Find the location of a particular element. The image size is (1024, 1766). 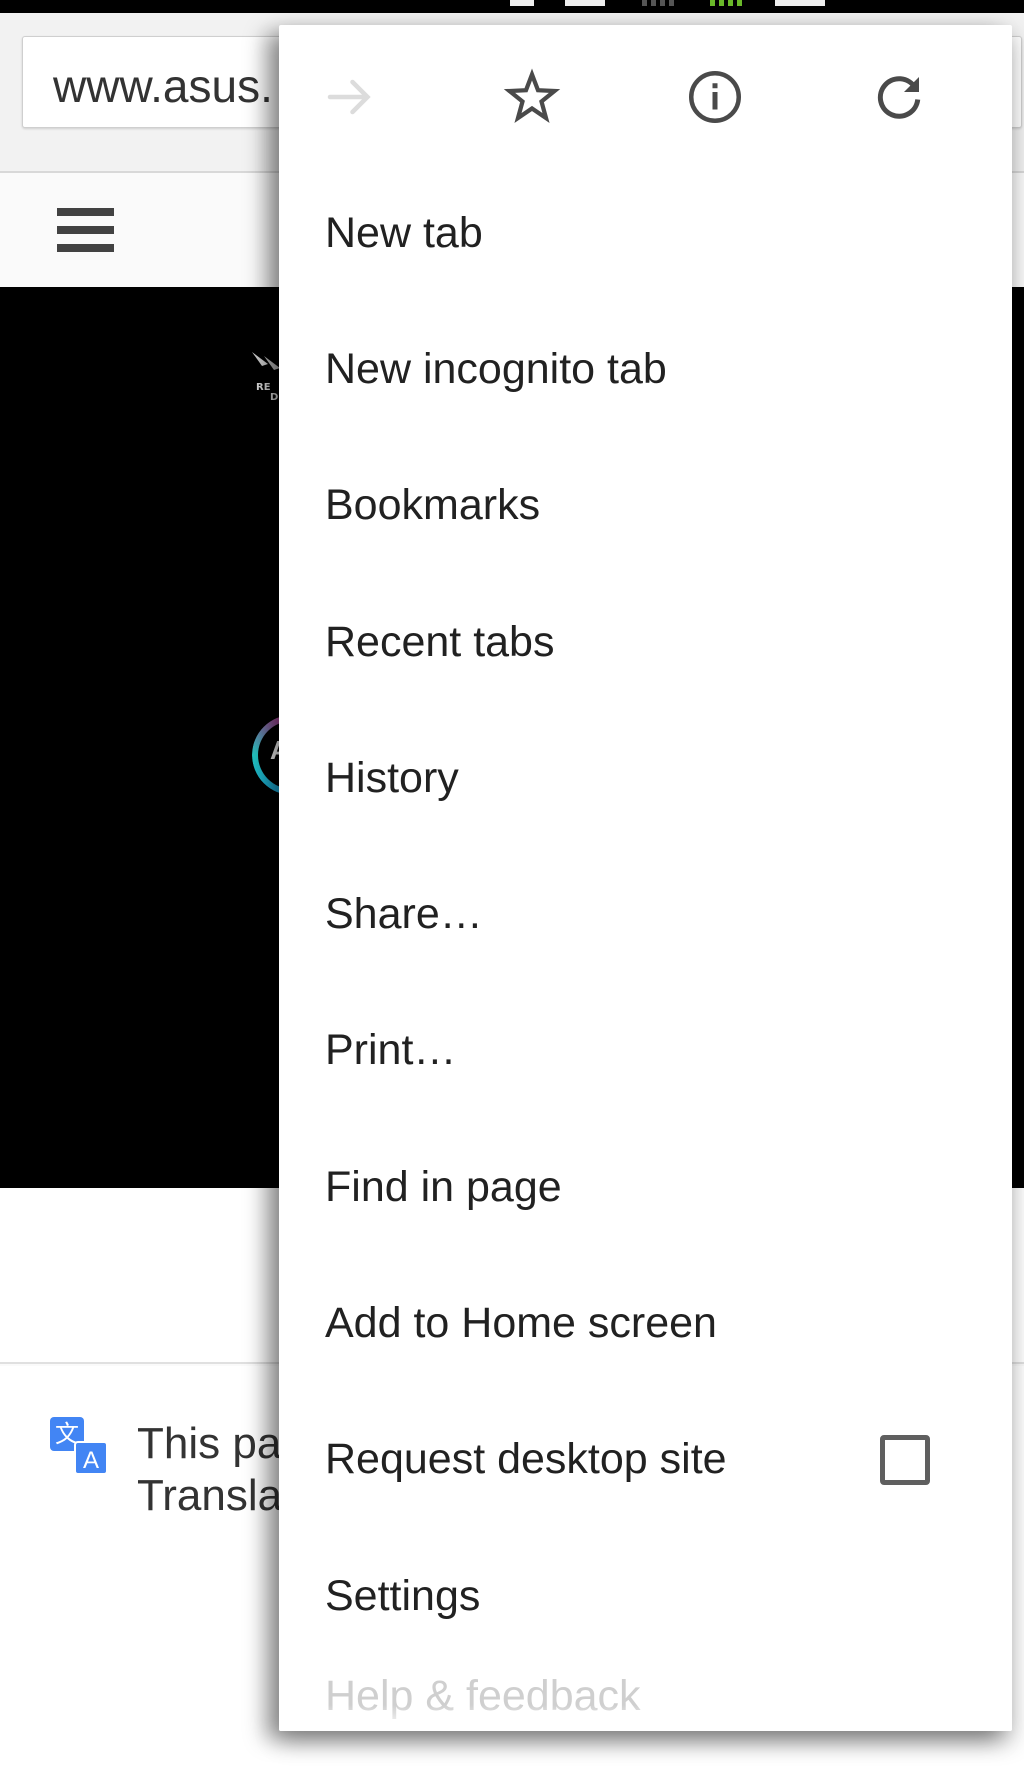

reload-button is located at coordinates (899, 97).